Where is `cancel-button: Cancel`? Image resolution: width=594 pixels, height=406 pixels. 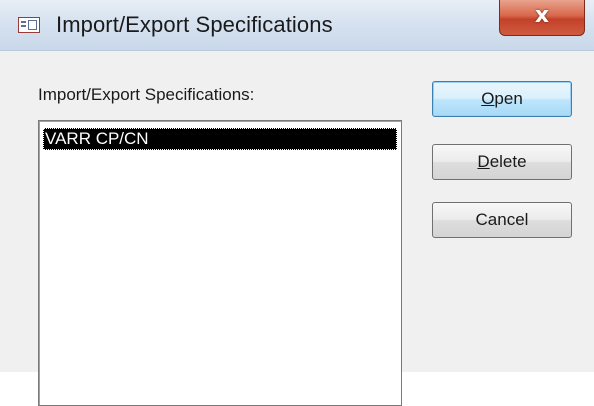
cancel-button: Cancel is located at coordinates (502, 220).